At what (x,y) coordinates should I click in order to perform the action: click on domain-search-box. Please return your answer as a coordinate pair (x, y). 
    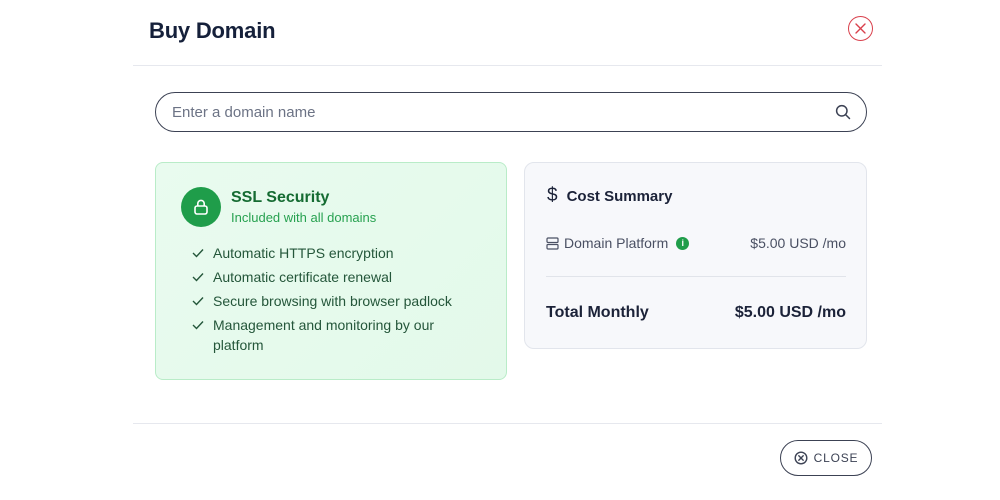
    Looking at the image, I should click on (511, 112).